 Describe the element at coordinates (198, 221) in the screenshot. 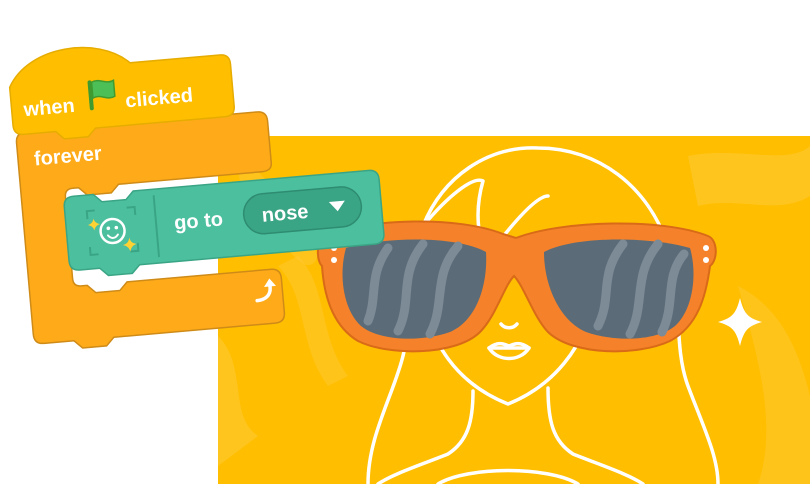

I see `go-to-label: go to` at that location.